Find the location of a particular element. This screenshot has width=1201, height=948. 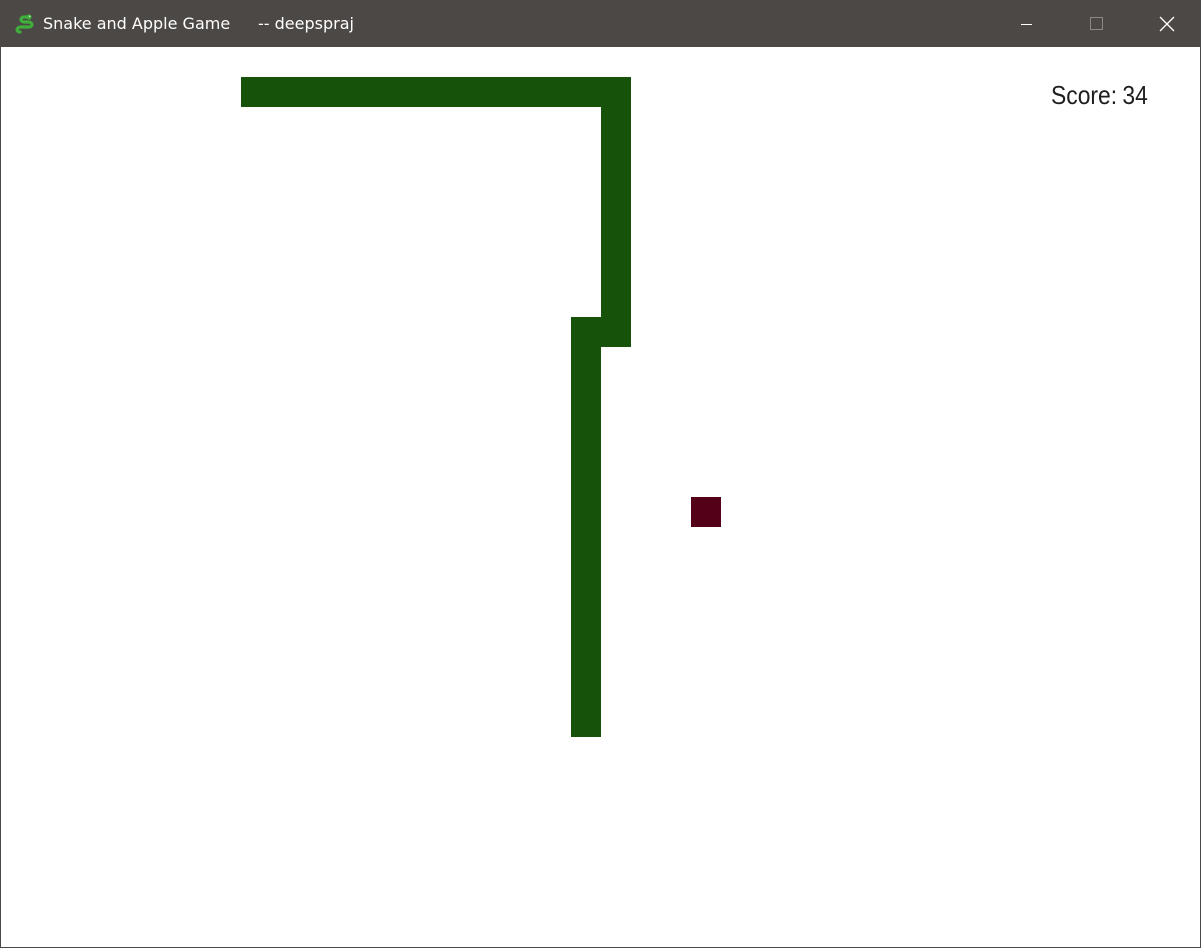

close-icon is located at coordinates (1167, 24).